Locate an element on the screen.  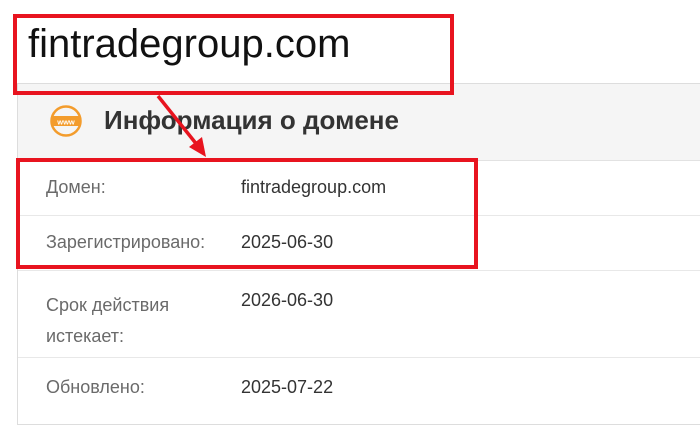
info-row-registered: Зарегистрировано: 2025-06-30 is located at coordinates (359, 243).